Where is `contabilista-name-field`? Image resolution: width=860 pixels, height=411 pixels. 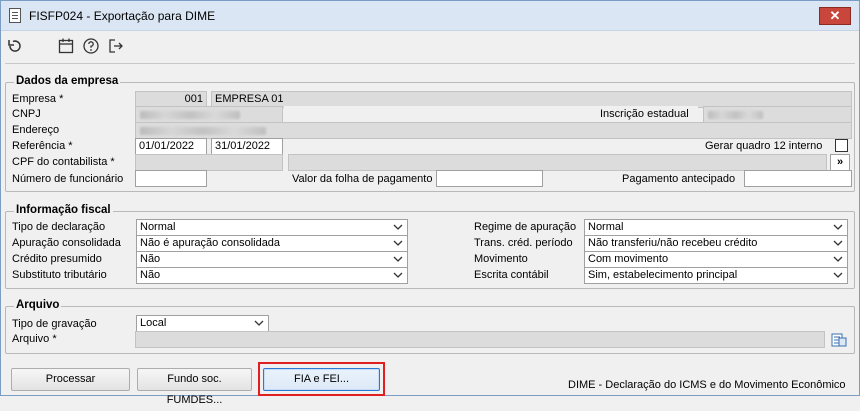
contabilista-name-field is located at coordinates (557, 162).